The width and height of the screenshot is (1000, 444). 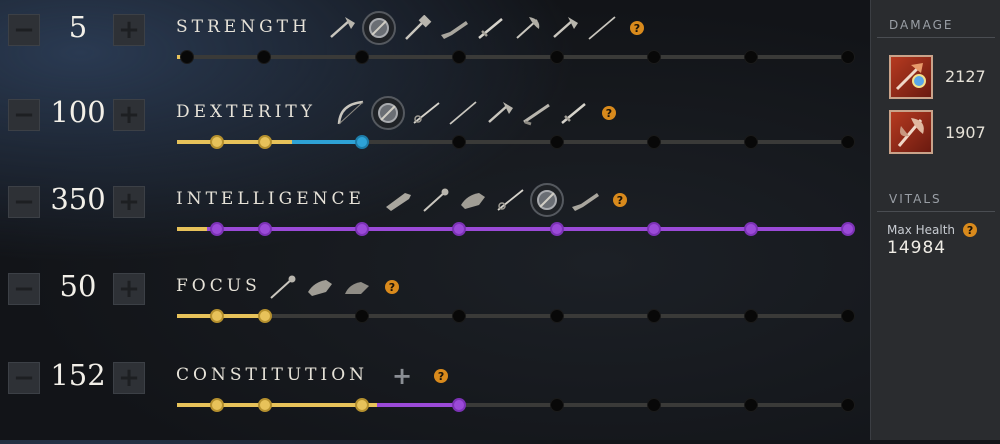 I want to click on intelligence-help-icon: ?, so click(x=620, y=200).